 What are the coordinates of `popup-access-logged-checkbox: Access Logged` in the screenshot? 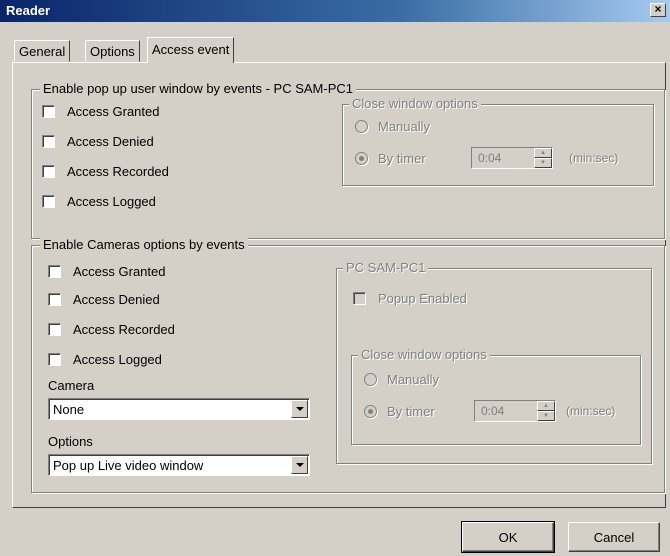 It's located at (99, 201).